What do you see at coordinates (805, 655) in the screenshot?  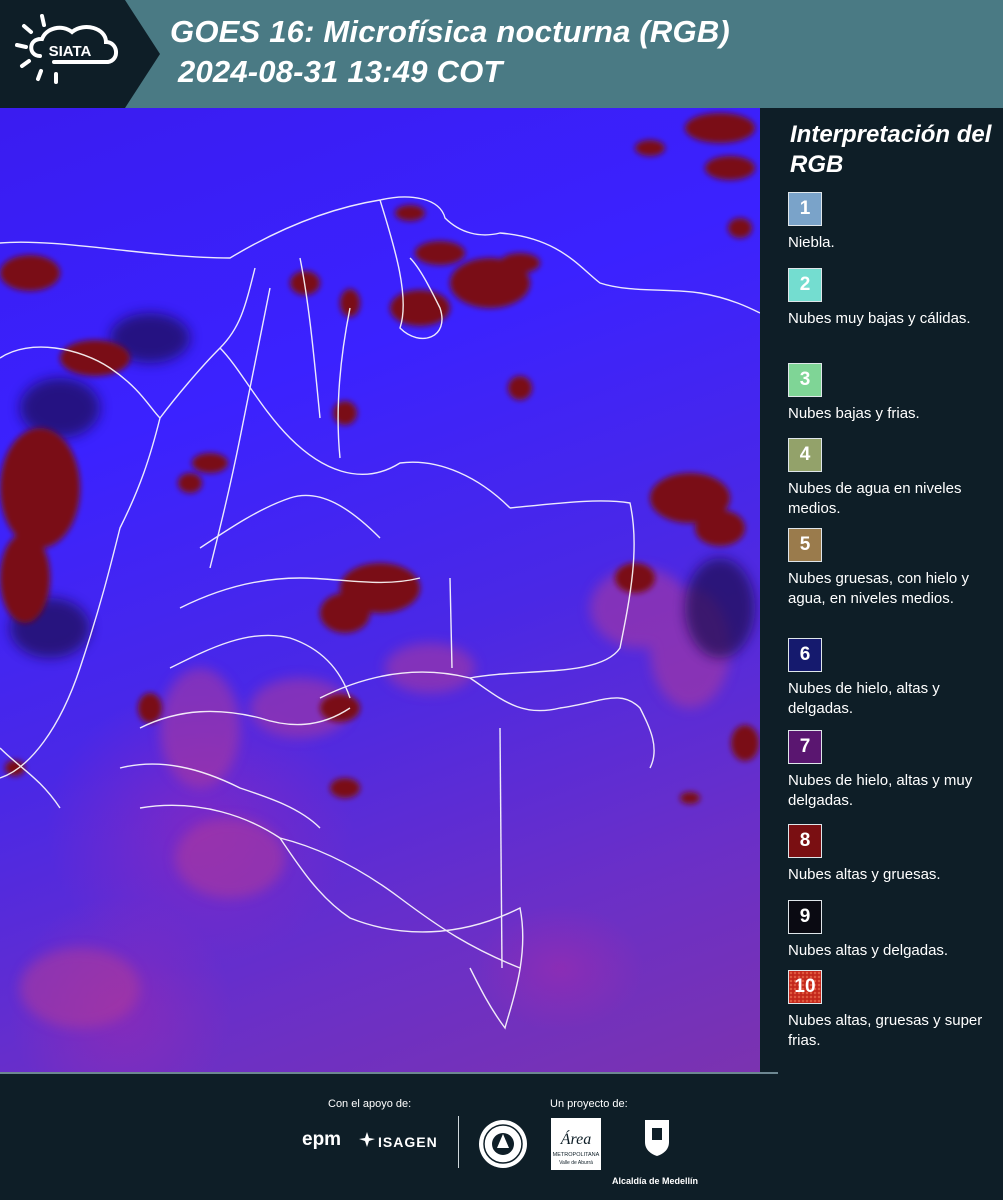 I see `legend-swatch: 6` at bounding box center [805, 655].